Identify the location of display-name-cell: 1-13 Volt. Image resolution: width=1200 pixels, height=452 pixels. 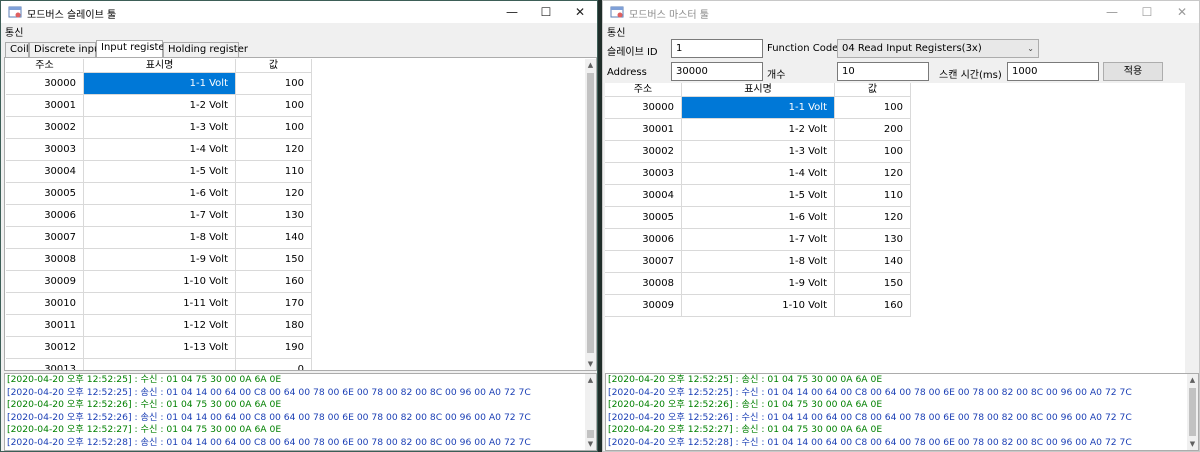
(160, 348).